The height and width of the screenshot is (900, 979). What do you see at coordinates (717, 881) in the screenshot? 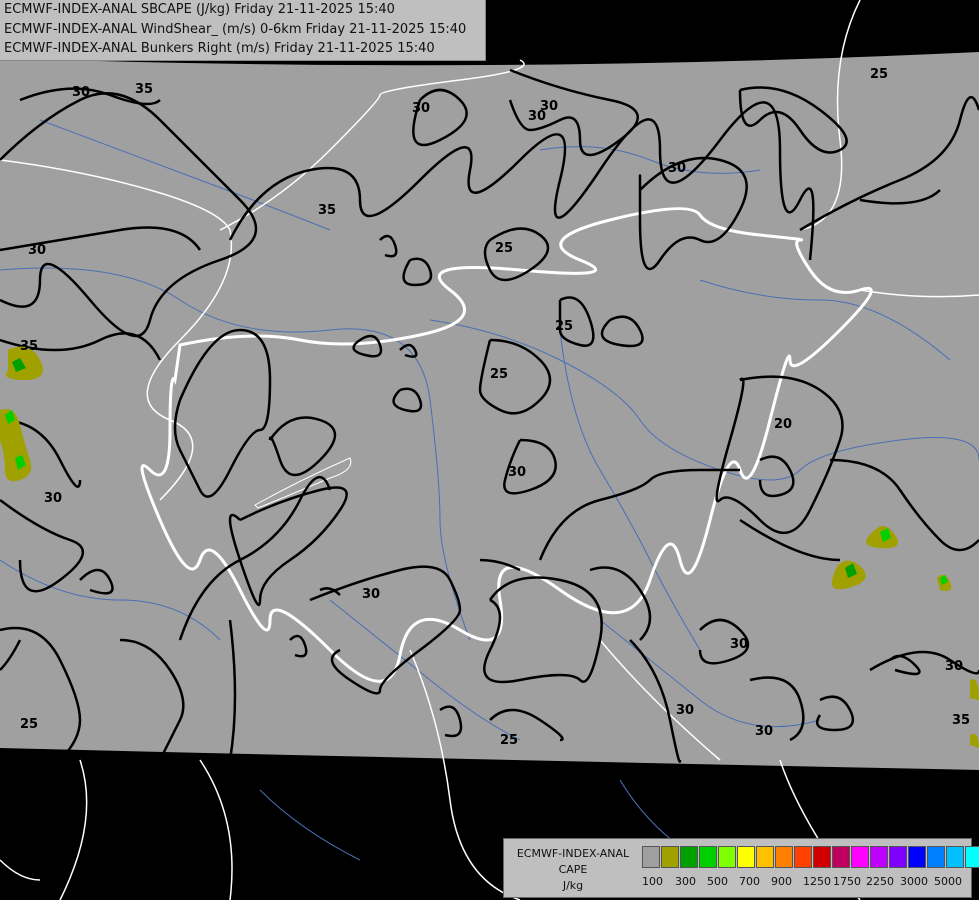
I see `legend-tick-label: 500` at bounding box center [717, 881].